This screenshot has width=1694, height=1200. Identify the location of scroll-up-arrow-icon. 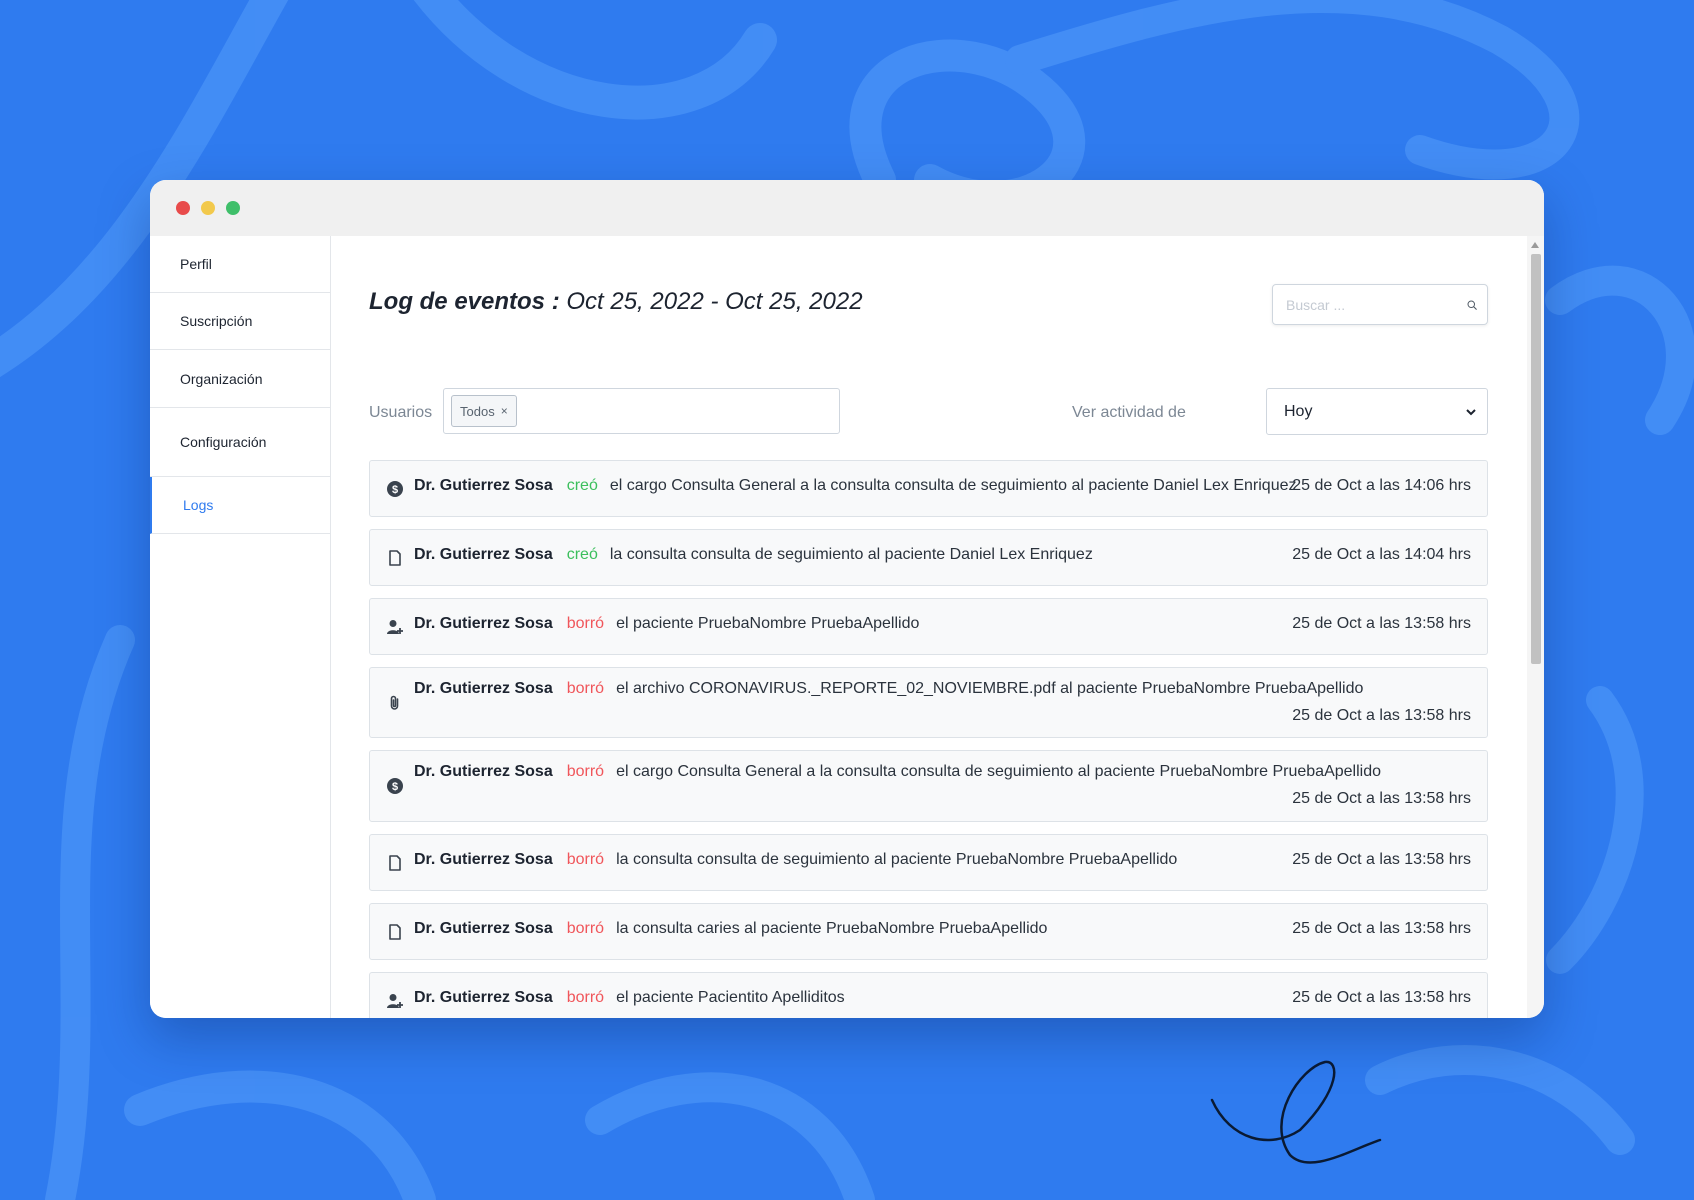
(1535, 245).